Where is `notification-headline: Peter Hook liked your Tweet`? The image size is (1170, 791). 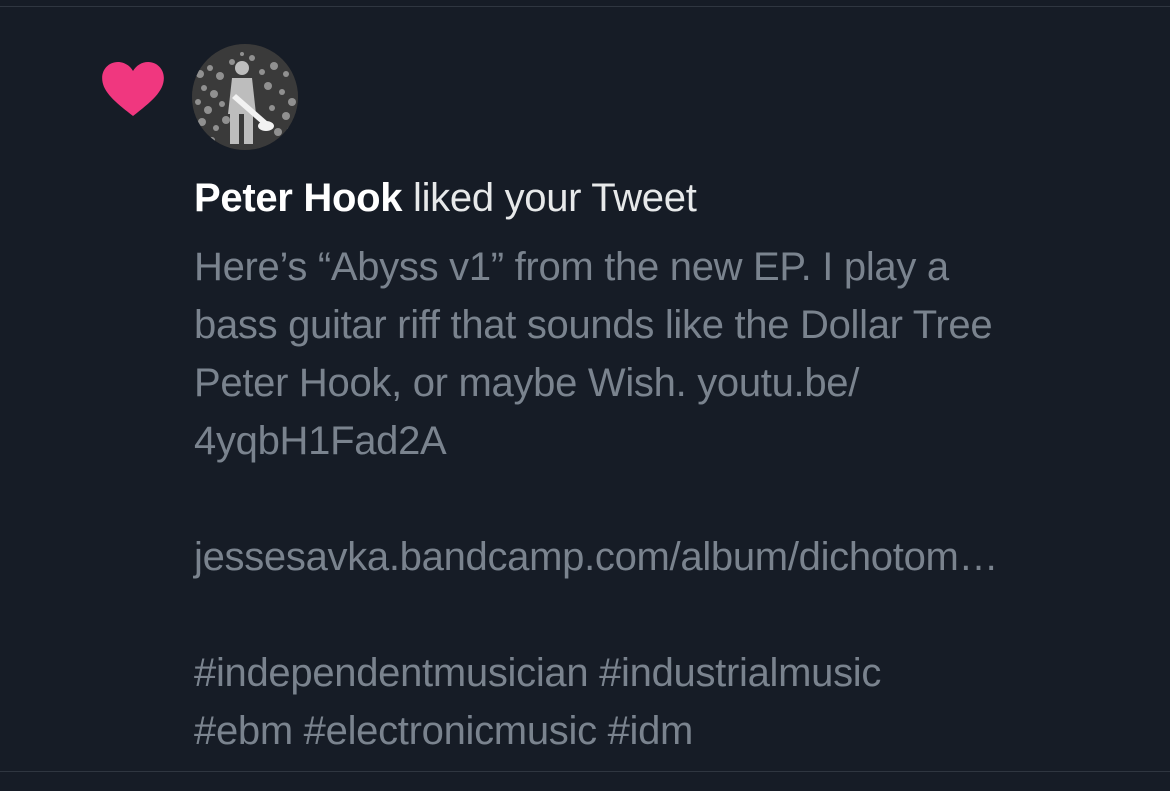
notification-headline: Peter Hook liked your Tweet is located at coordinates (445, 198).